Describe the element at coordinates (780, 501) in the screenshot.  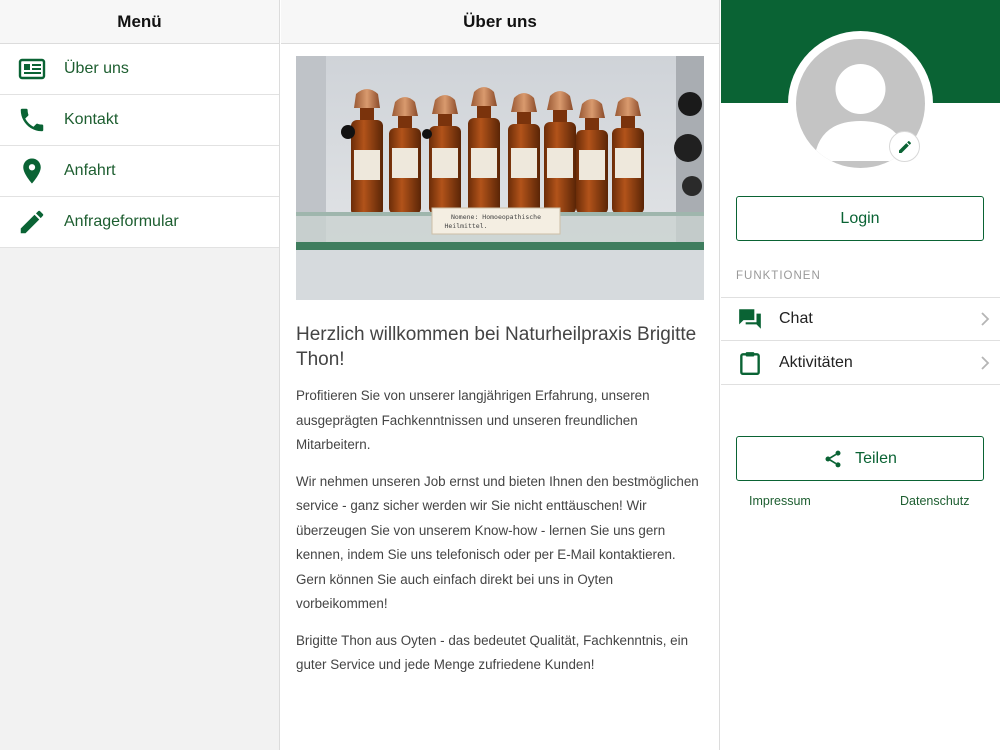
I see `impressum-link: Impressum` at that location.